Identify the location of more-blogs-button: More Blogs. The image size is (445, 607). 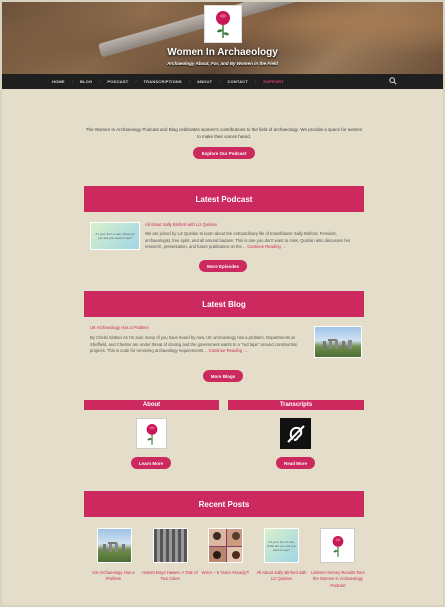
(223, 376).